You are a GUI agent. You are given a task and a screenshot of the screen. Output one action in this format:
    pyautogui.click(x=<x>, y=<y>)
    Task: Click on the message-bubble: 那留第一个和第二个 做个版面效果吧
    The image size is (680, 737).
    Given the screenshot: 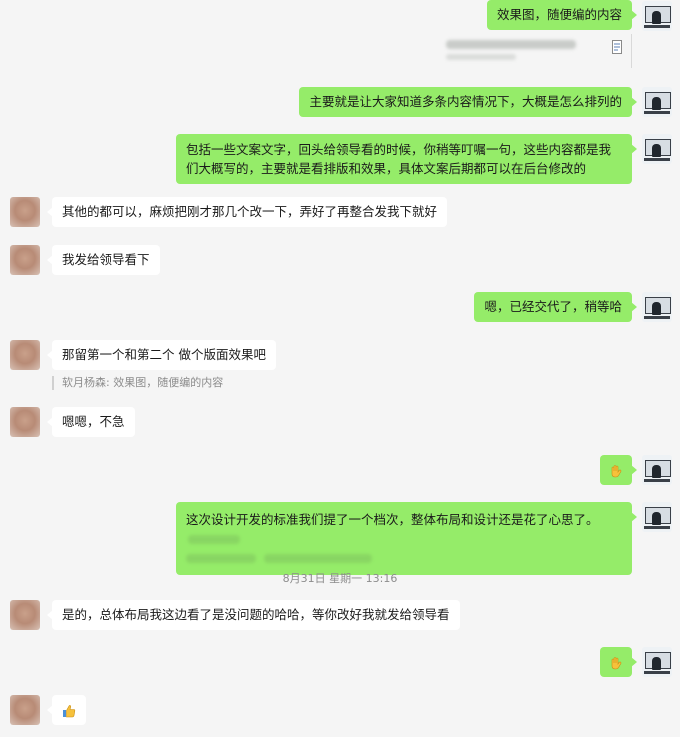 What is the action you would take?
    pyautogui.click(x=161, y=355)
    